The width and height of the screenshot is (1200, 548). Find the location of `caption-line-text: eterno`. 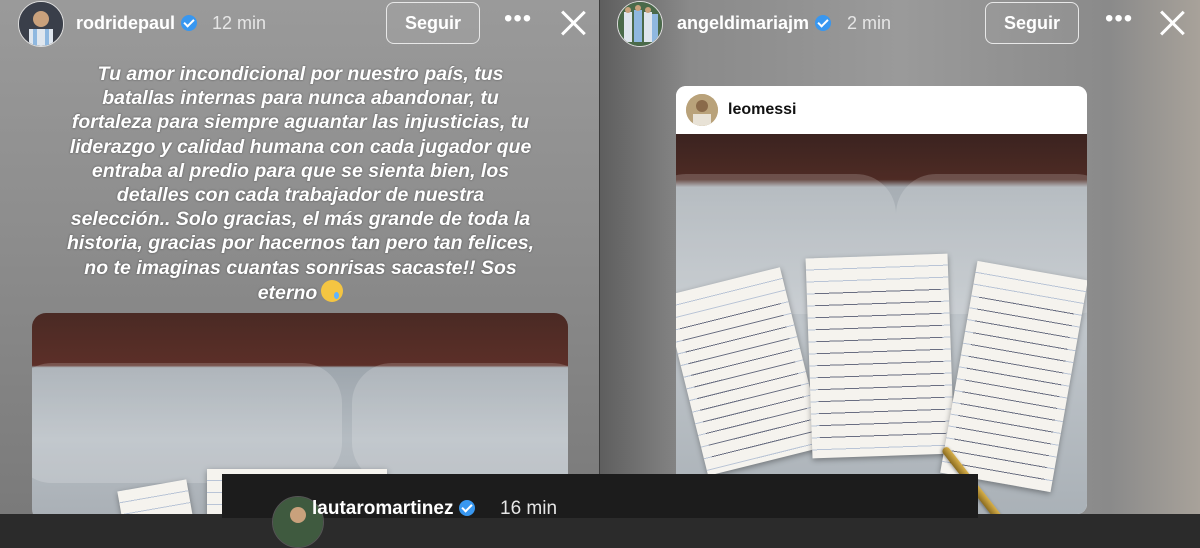

caption-line-text: eterno is located at coordinates (287, 292).